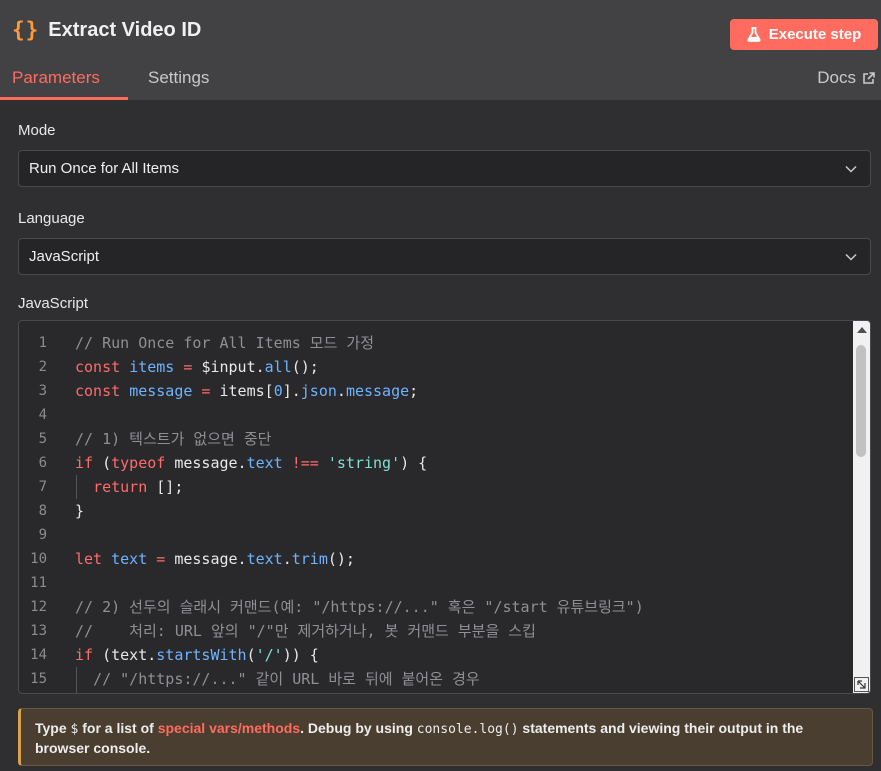 This screenshot has width=881, height=771. Describe the element at coordinates (42, 415) in the screenshot. I see `line-number: 4` at that location.